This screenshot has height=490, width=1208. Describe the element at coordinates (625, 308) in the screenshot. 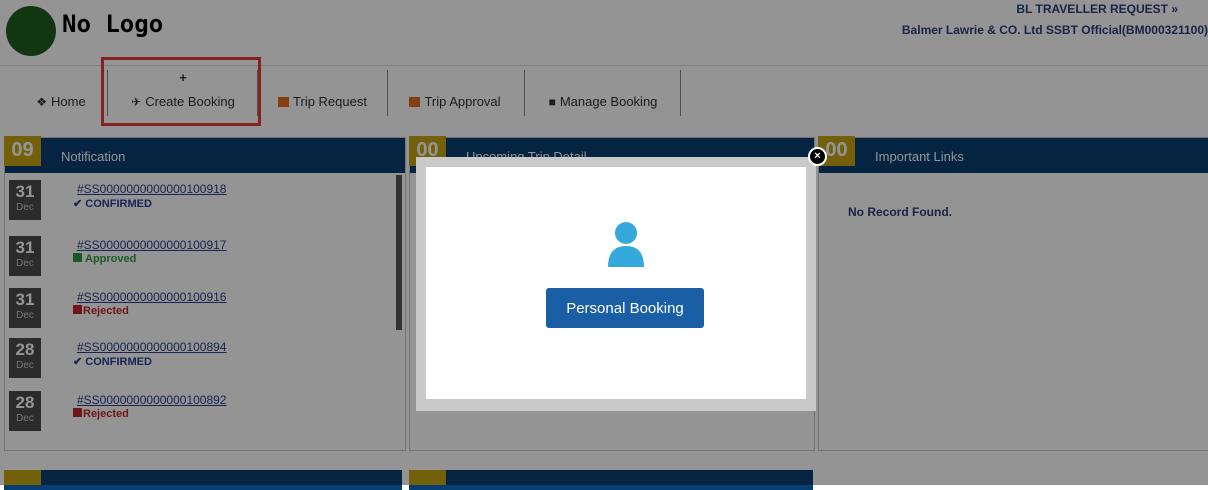

I see `personal-booking-button: Personal Booking` at that location.